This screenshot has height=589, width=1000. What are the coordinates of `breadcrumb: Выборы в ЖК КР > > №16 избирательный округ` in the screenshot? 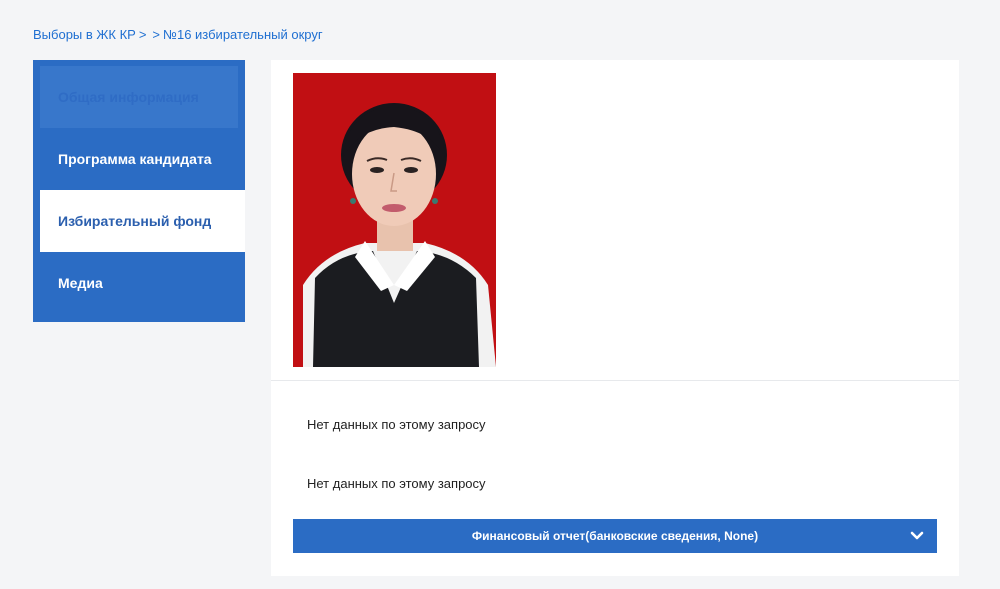 It's located at (178, 34).